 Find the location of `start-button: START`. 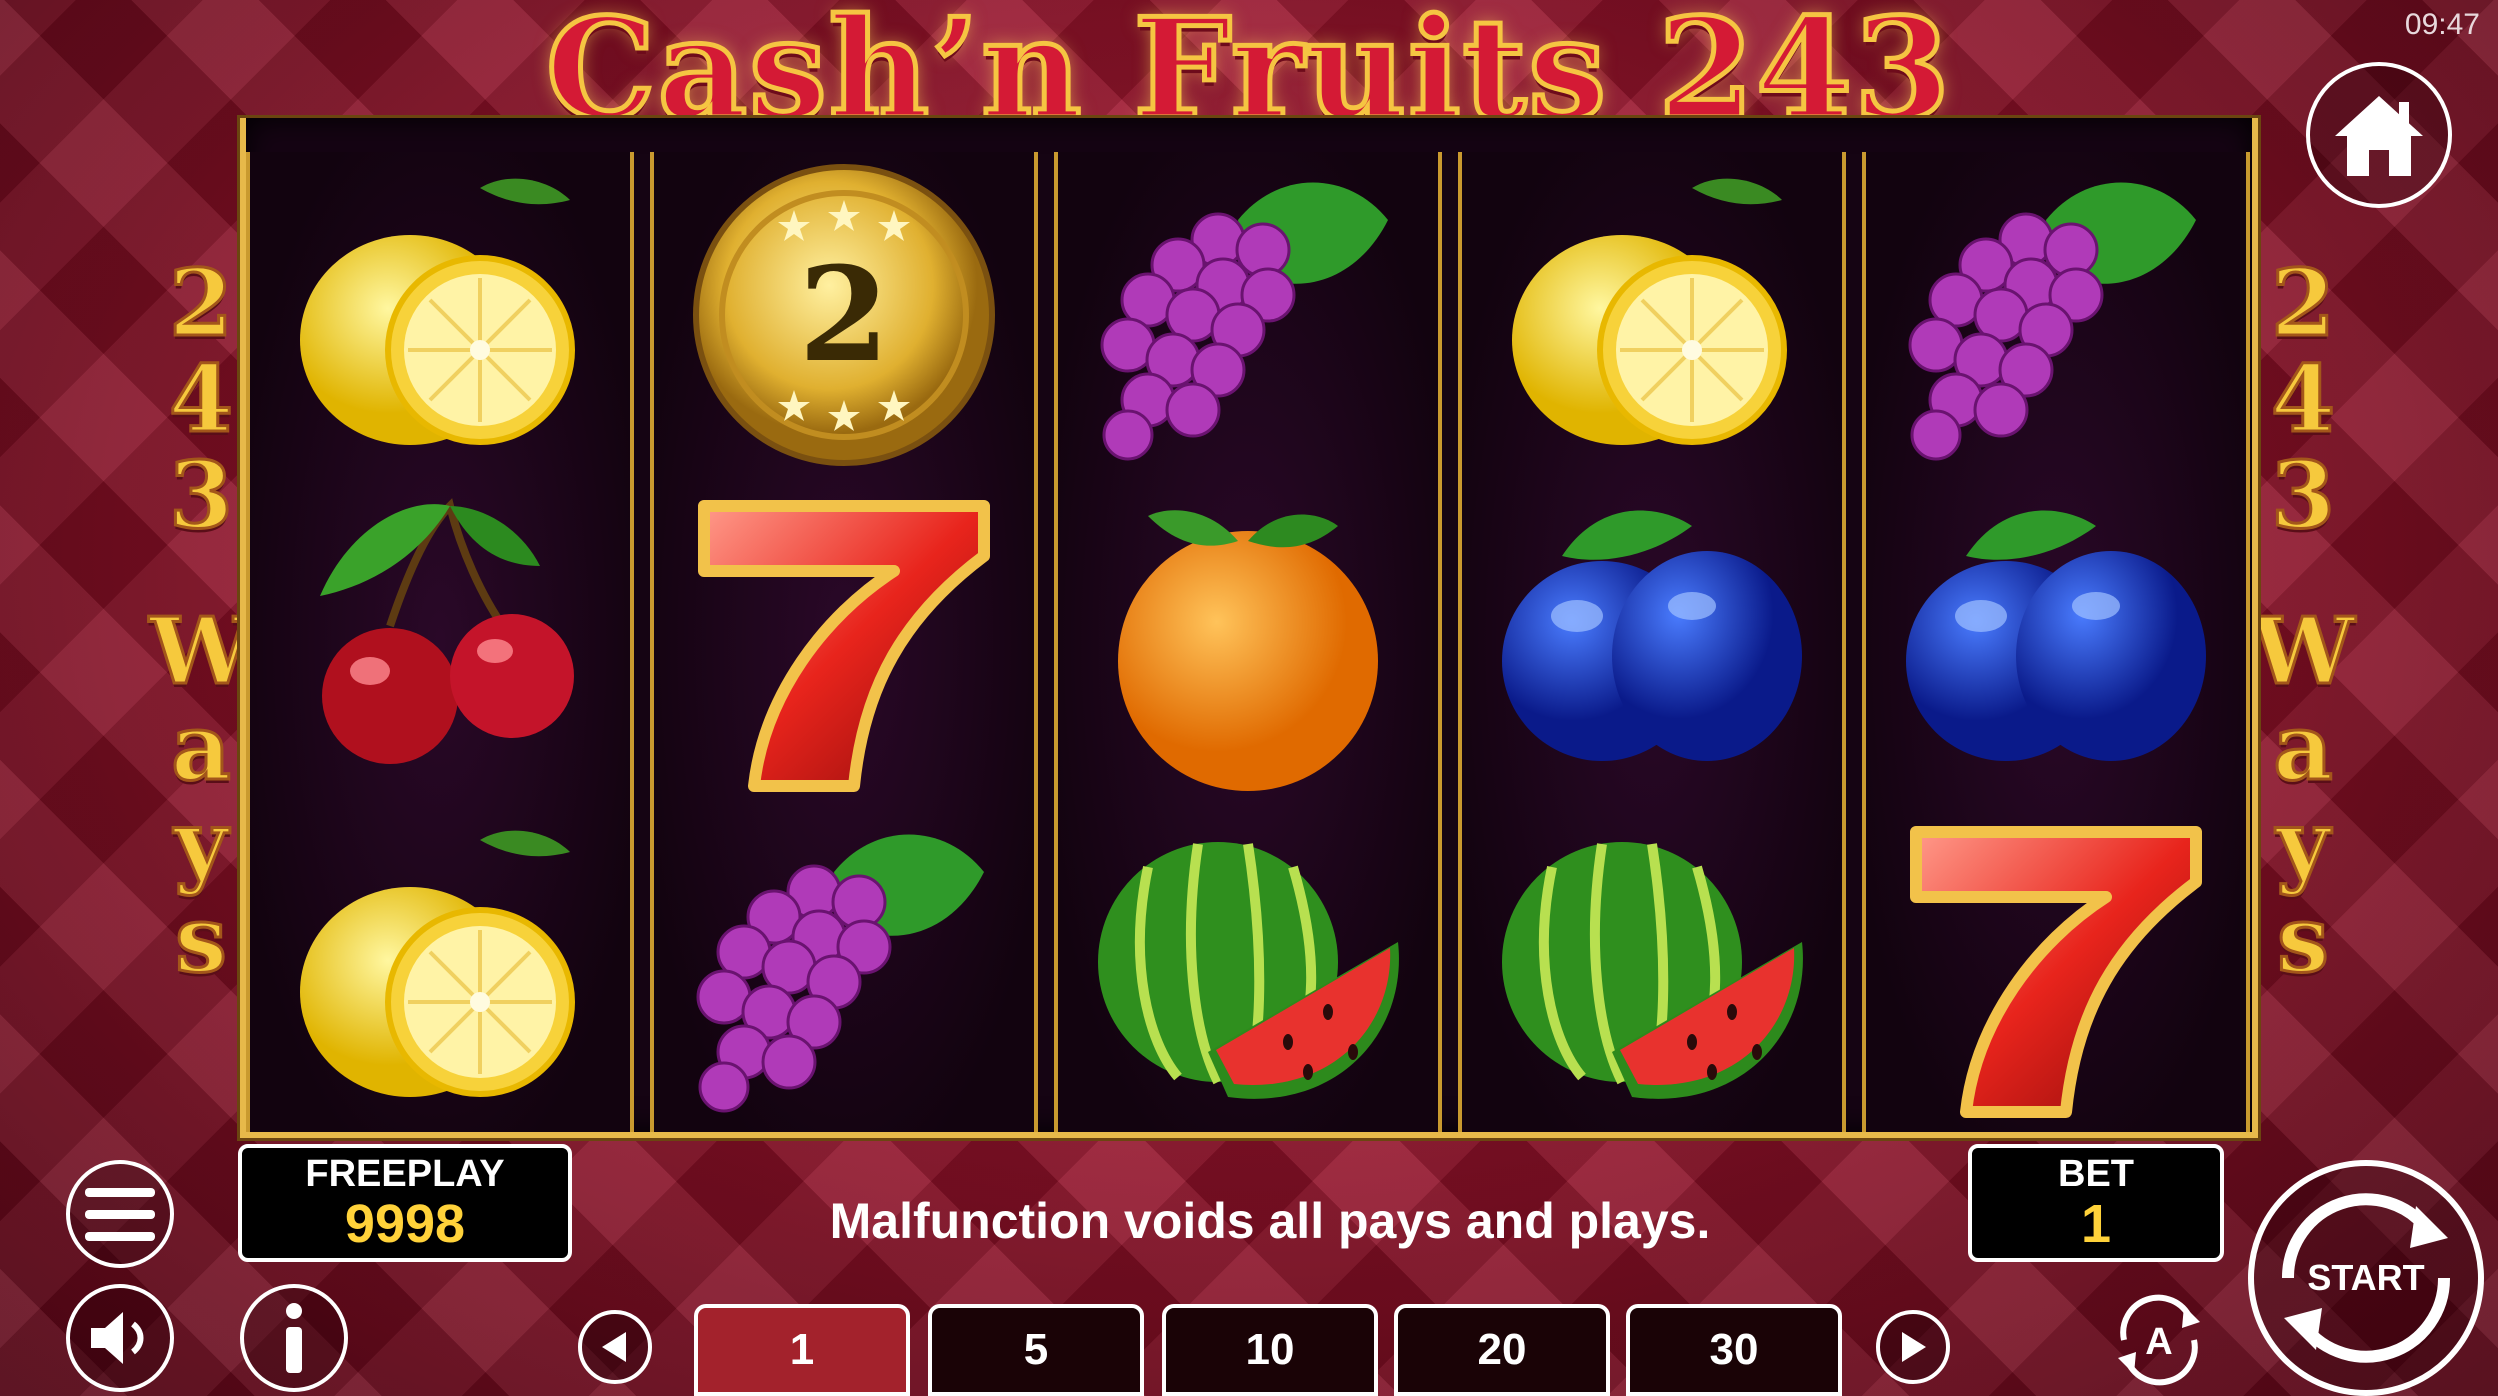

start-button: START is located at coordinates (2366, 1278).